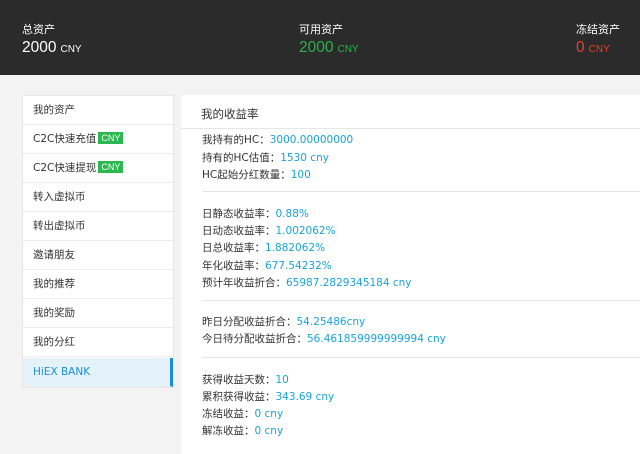 The width and height of the screenshot is (640, 454). Describe the element at coordinates (239, 231) in the screenshot. I see `stat-label: 日动态收益率：` at that location.